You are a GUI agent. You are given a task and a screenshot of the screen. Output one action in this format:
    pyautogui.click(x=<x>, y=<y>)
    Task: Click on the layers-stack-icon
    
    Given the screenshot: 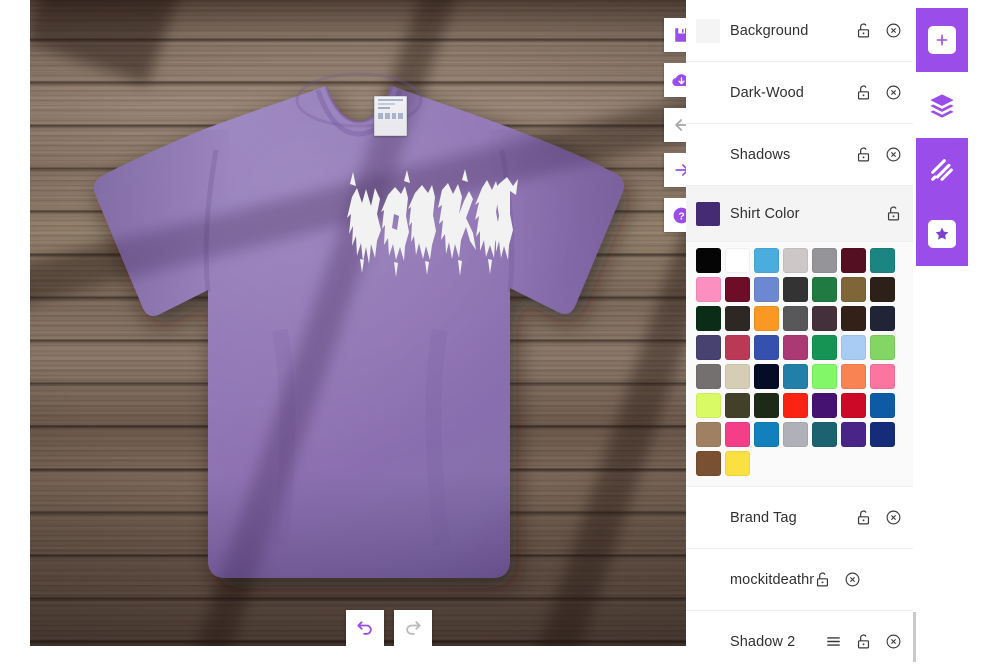 What is the action you would take?
    pyautogui.click(x=942, y=106)
    